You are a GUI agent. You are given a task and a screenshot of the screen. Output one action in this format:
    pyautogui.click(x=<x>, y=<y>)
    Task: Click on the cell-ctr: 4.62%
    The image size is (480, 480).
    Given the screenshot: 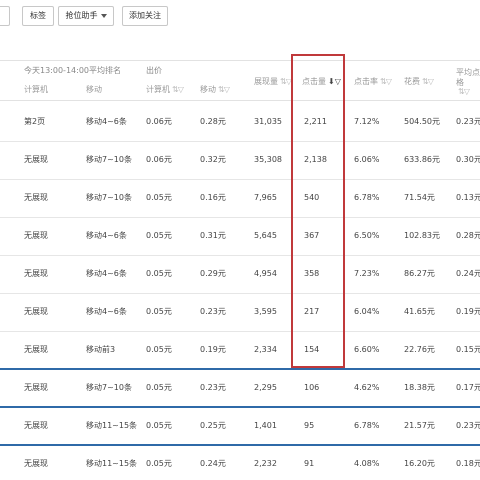 What is the action you would take?
    pyautogui.click(x=367, y=387)
    